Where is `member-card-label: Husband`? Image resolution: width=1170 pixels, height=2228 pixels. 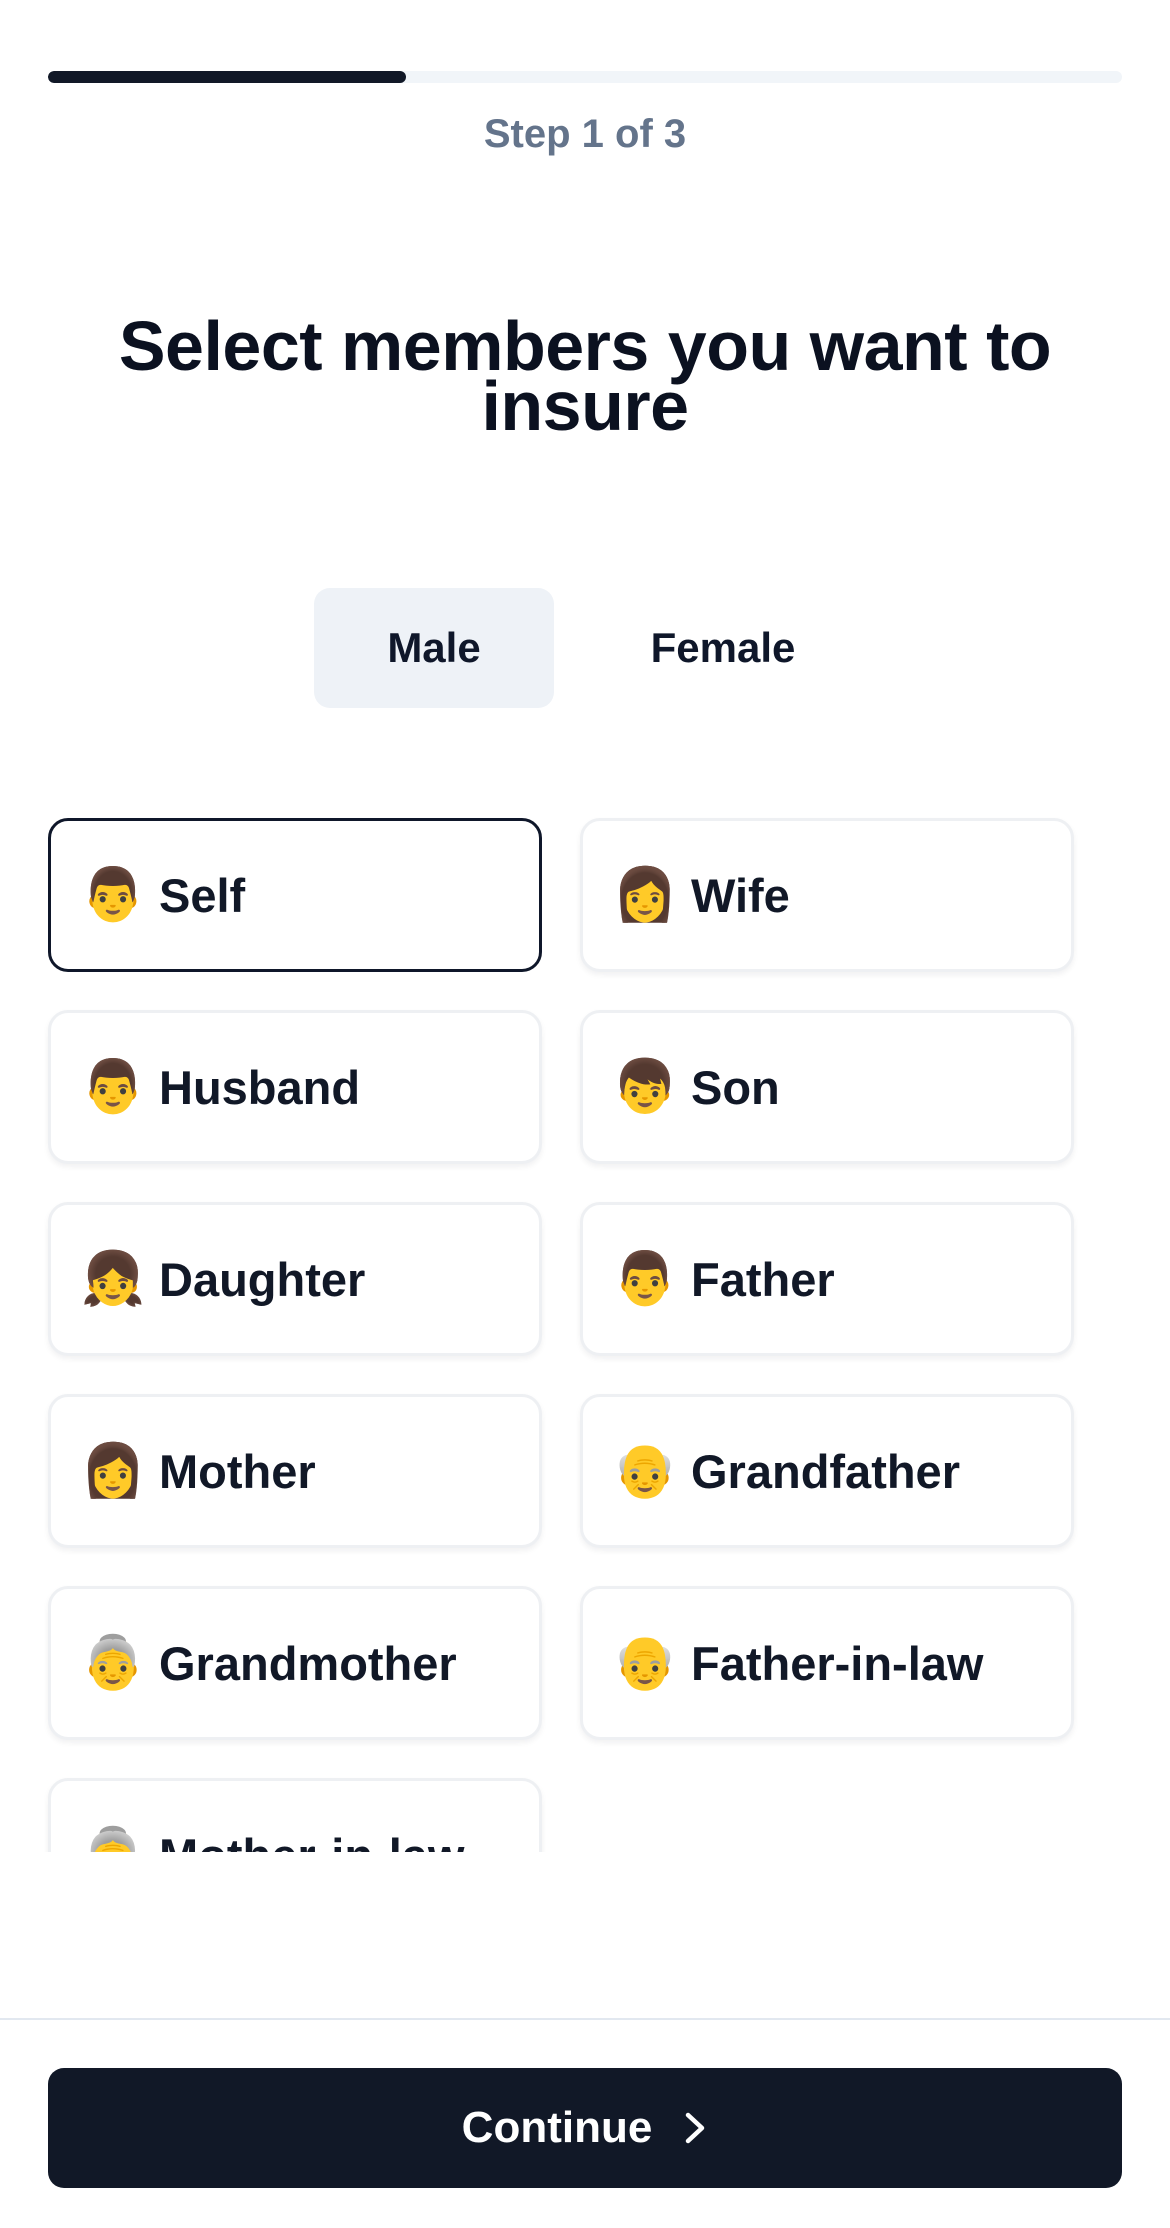
member-card-label: Husband is located at coordinates (260, 1087).